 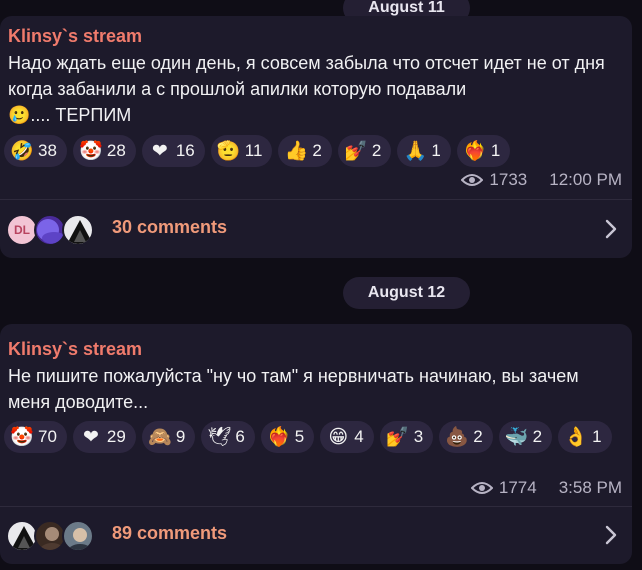 I want to click on reaction-pill: 🤡 28, so click(x=104, y=151).